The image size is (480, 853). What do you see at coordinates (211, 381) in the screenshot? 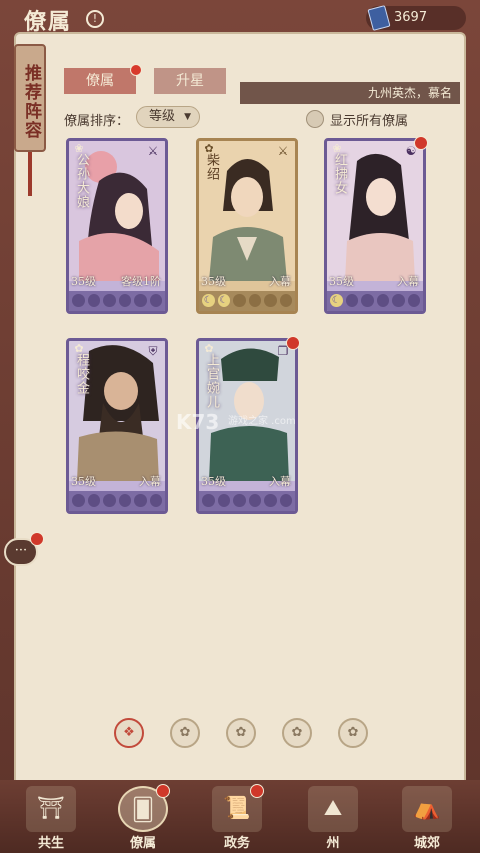
I see `card-name: 上官婉儿` at bounding box center [211, 381].